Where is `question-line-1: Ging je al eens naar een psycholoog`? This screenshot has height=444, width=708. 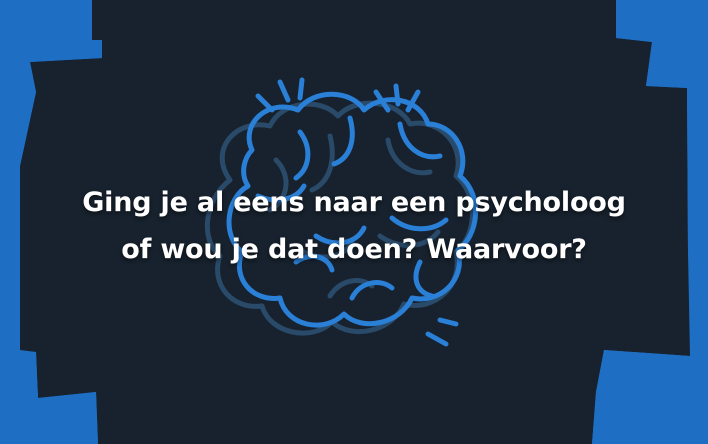
question-line-1: Ging je al eens naar een psycholoog is located at coordinates (354, 202).